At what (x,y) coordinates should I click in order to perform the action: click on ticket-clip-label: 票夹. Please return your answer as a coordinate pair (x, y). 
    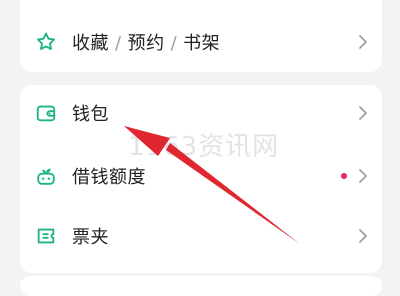
    Looking at the image, I should click on (90, 237).